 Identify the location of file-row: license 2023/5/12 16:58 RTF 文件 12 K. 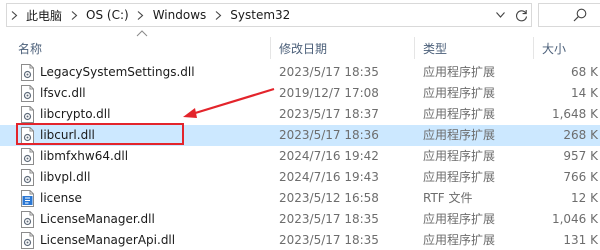
(300, 198).